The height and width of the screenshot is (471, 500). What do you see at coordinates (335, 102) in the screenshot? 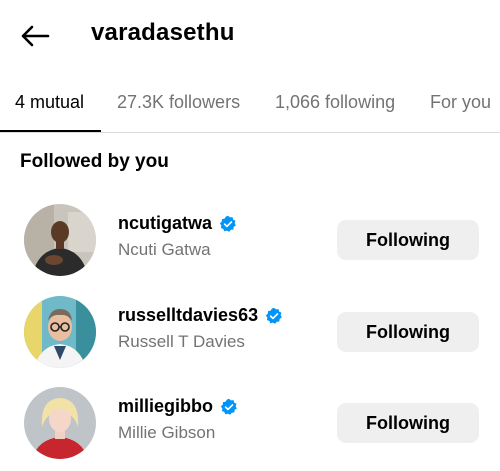
I see `tab-following: 1,066 following` at bounding box center [335, 102].